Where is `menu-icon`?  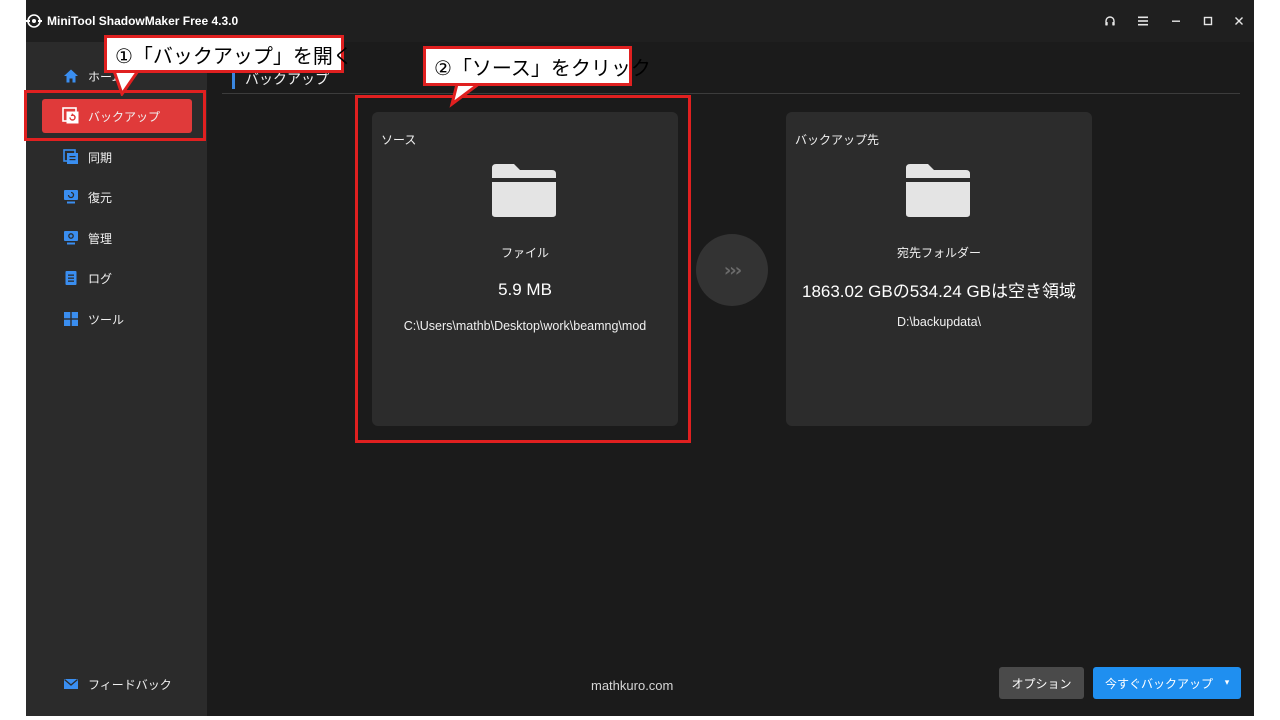
menu-icon is located at coordinates (1143, 21).